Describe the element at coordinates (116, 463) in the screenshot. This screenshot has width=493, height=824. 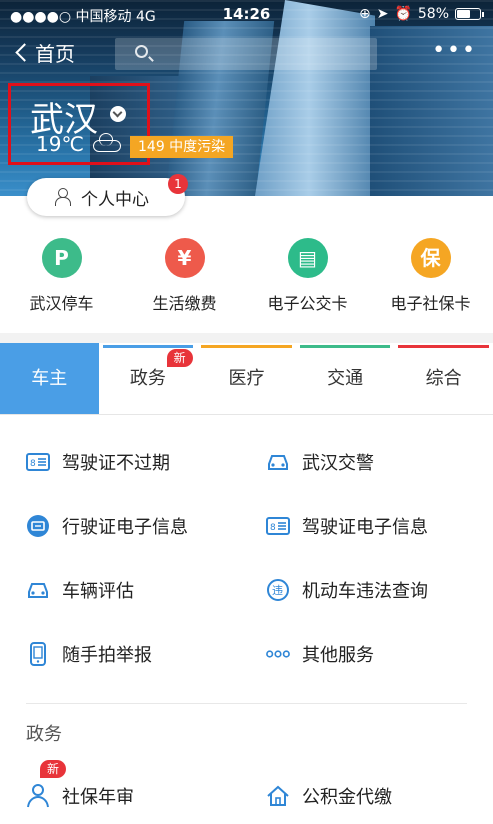
I see `service-label: 驾驶证不过期` at that location.